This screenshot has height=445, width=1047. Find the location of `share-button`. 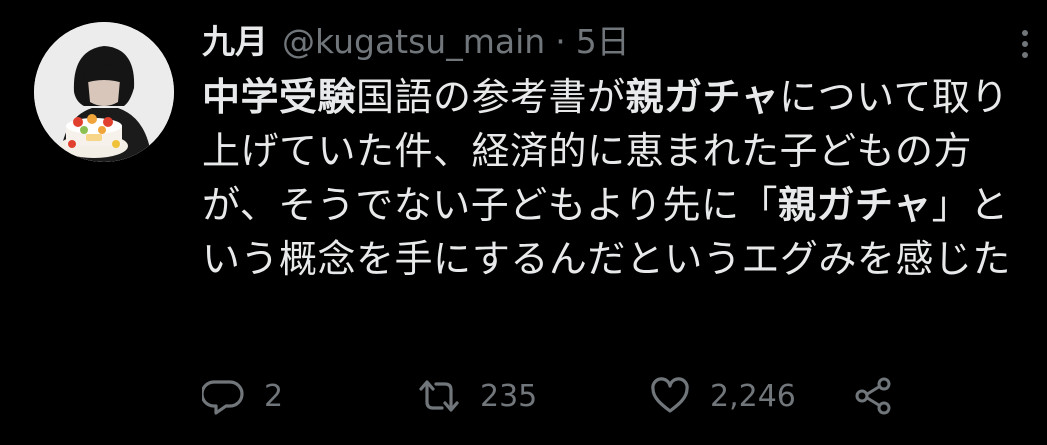

share-button is located at coordinates (874, 396).